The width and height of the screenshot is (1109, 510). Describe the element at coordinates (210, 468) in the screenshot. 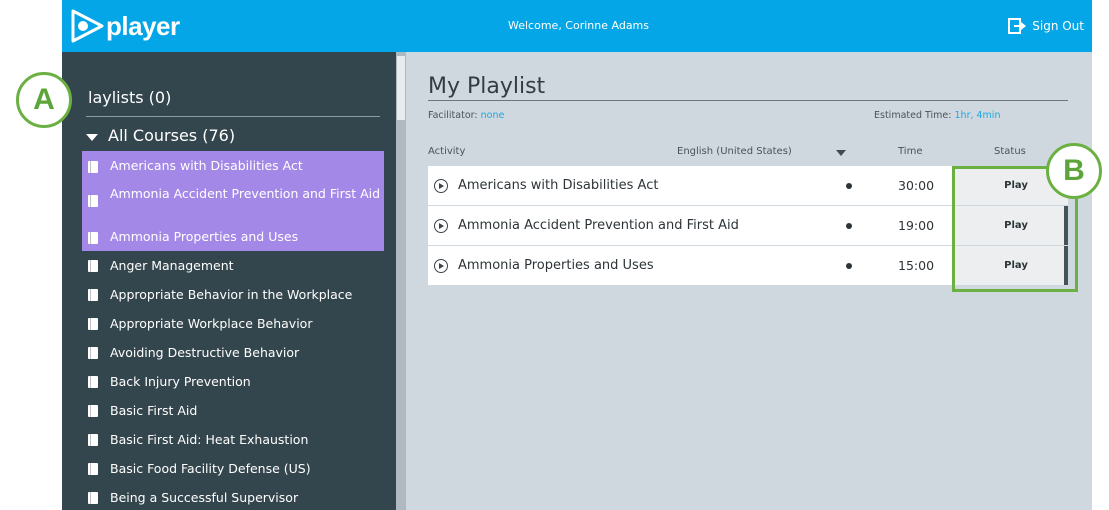

I see `course-label: Basic Food Facility Defense (US)` at that location.